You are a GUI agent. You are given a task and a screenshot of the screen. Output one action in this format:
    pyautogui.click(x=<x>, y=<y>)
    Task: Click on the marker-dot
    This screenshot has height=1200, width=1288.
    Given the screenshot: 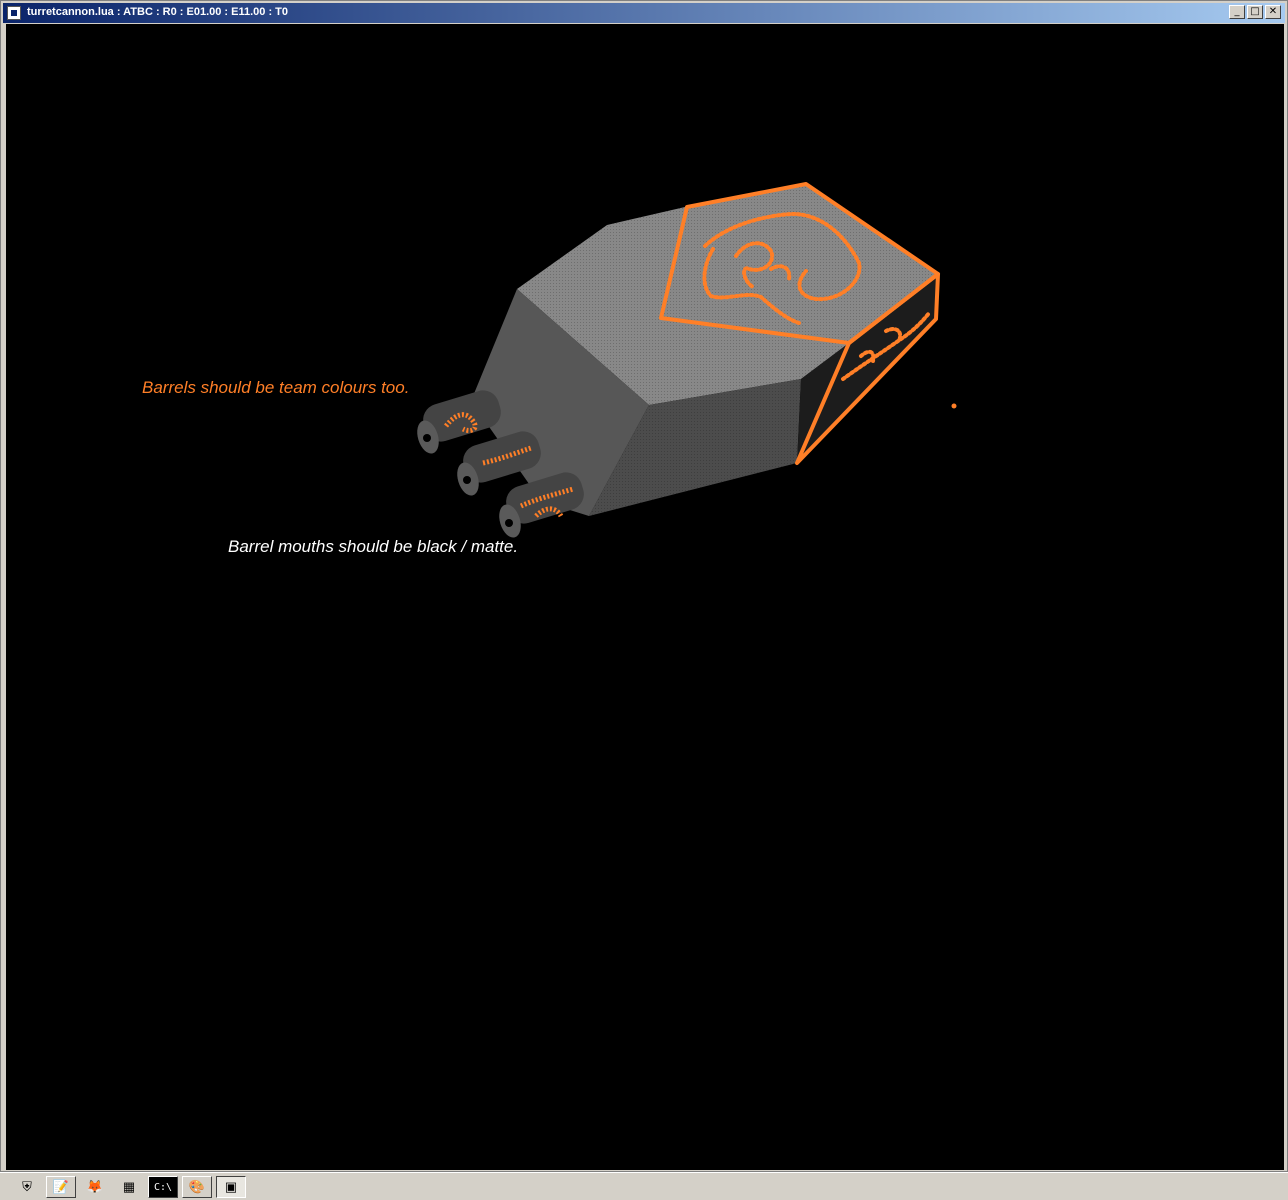 What is the action you would take?
    pyautogui.click(x=954, y=406)
    